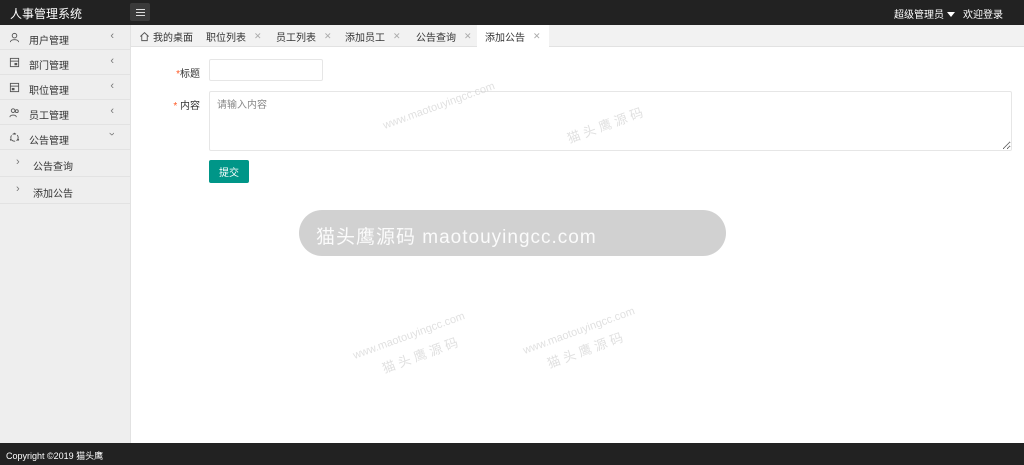 The image size is (1024, 465). Describe the element at coordinates (512, 12) in the screenshot. I see `top-bar: 人事管理系统 超级管理员 欢迎登录` at that location.